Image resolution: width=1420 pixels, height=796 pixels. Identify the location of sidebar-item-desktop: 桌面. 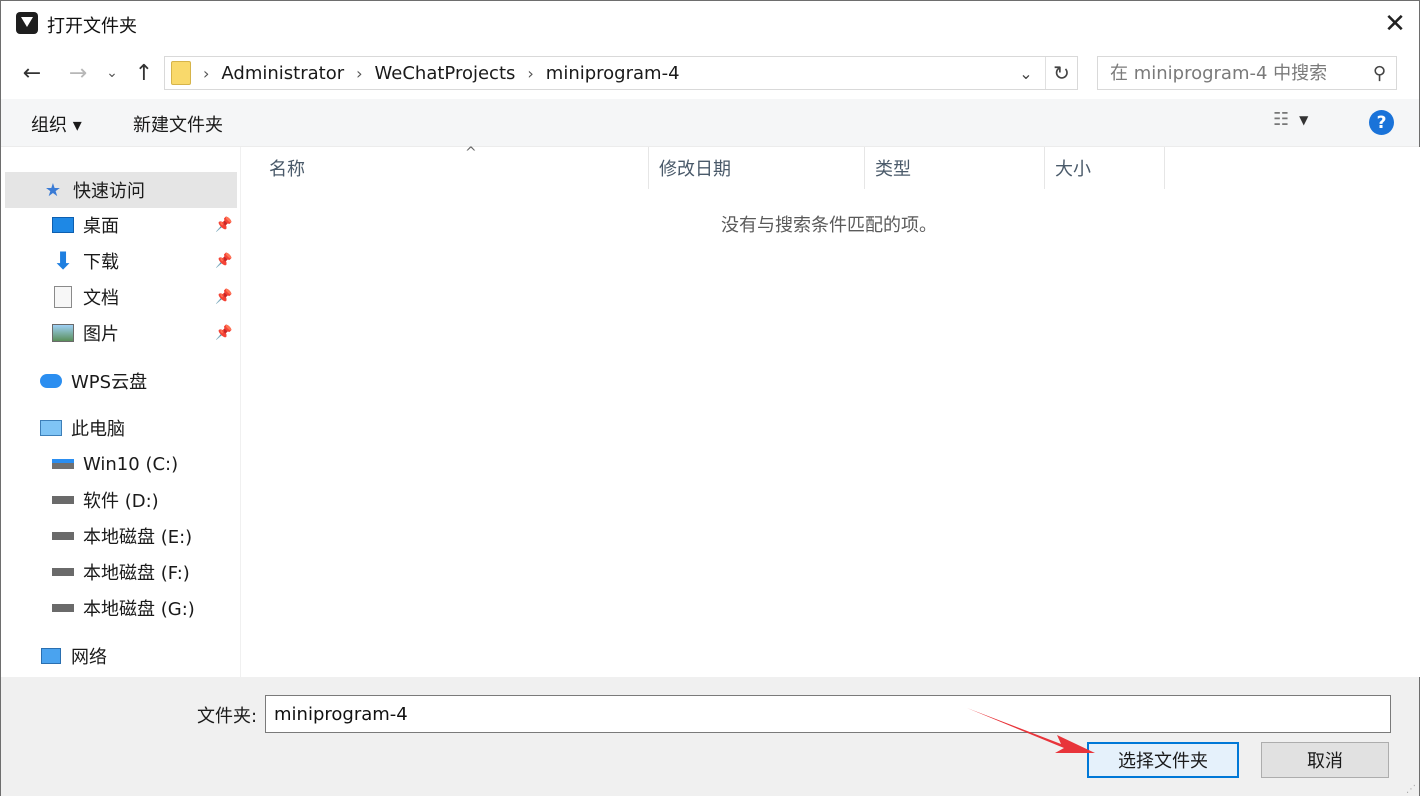
(141, 225).